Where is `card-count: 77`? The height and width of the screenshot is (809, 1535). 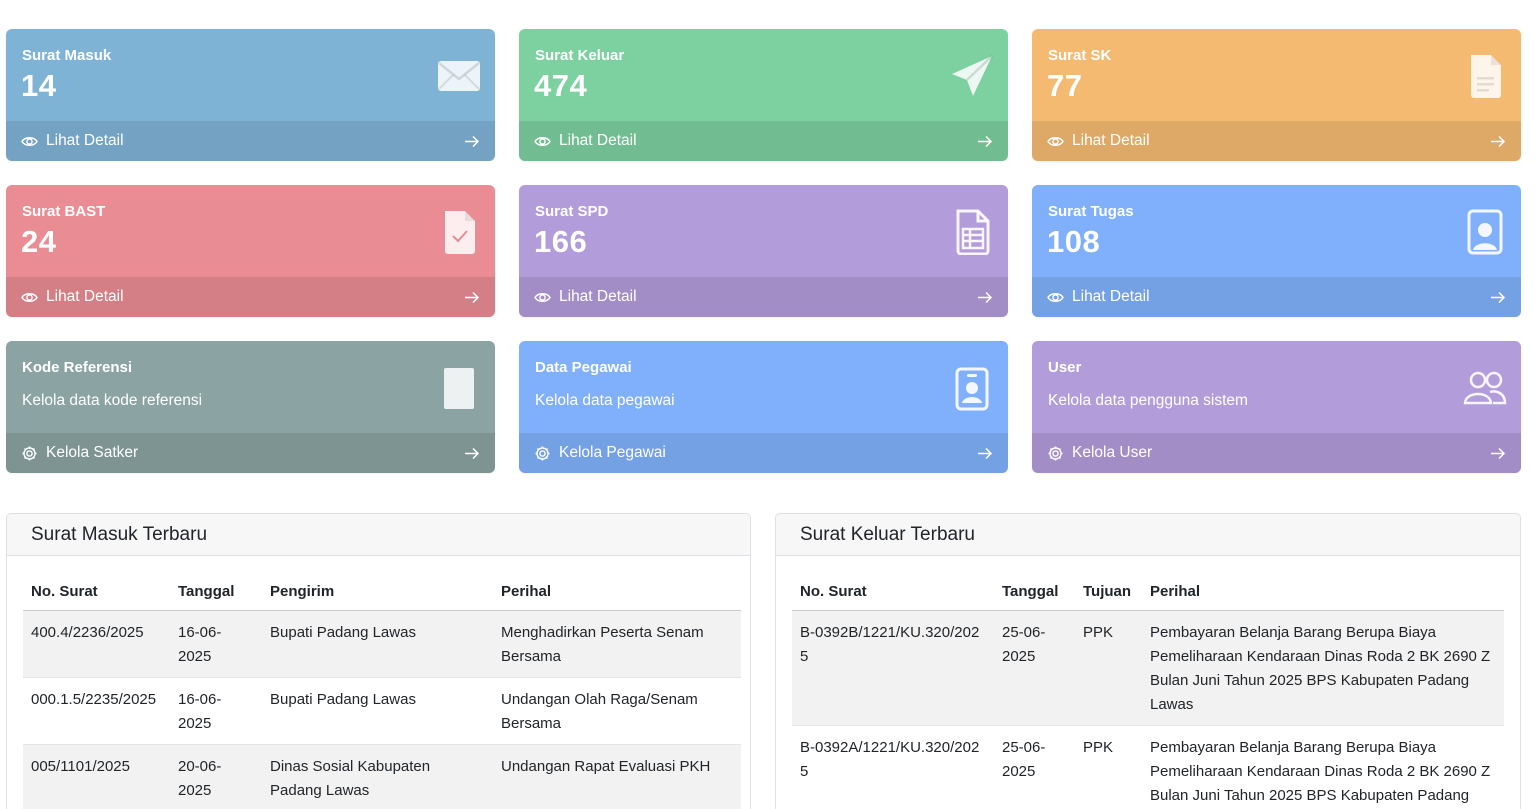
card-count: 77 is located at coordinates (1065, 85).